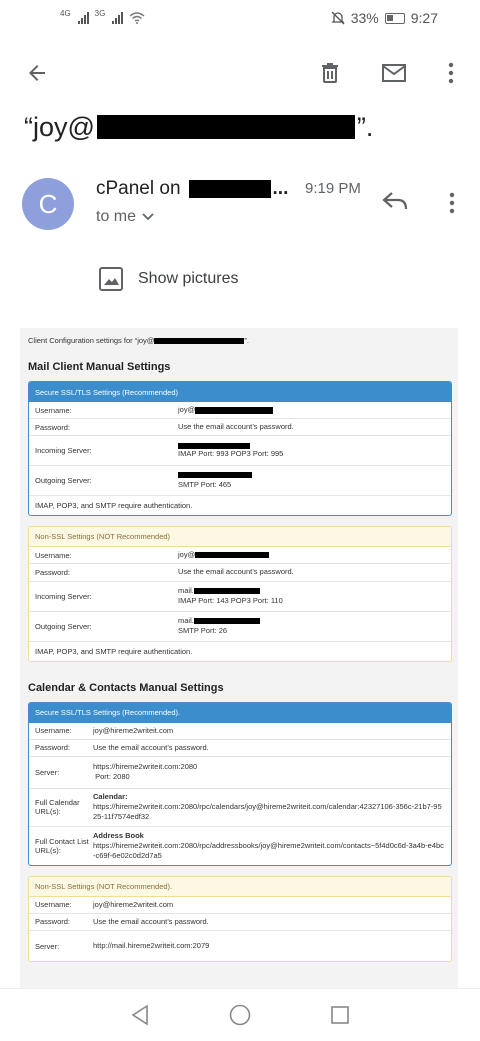 The image size is (480, 1041). I want to click on status-left: 4G 3G, so click(102, 16).